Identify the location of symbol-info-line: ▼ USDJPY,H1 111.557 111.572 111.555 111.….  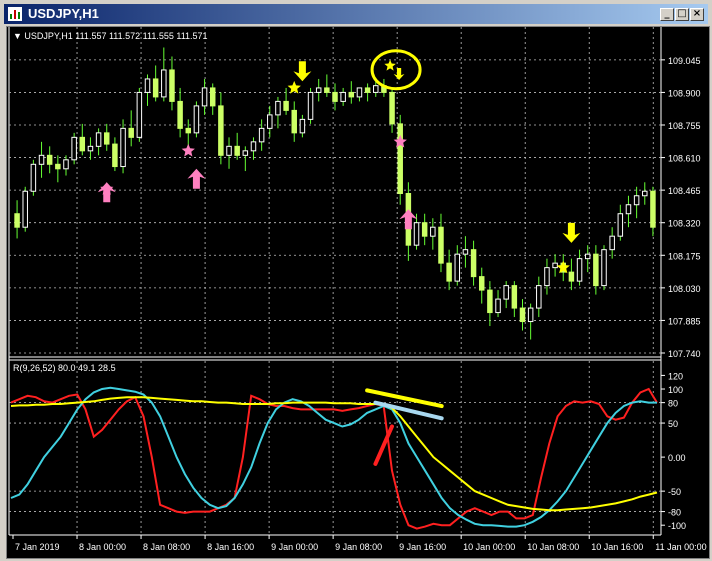
(110, 36).